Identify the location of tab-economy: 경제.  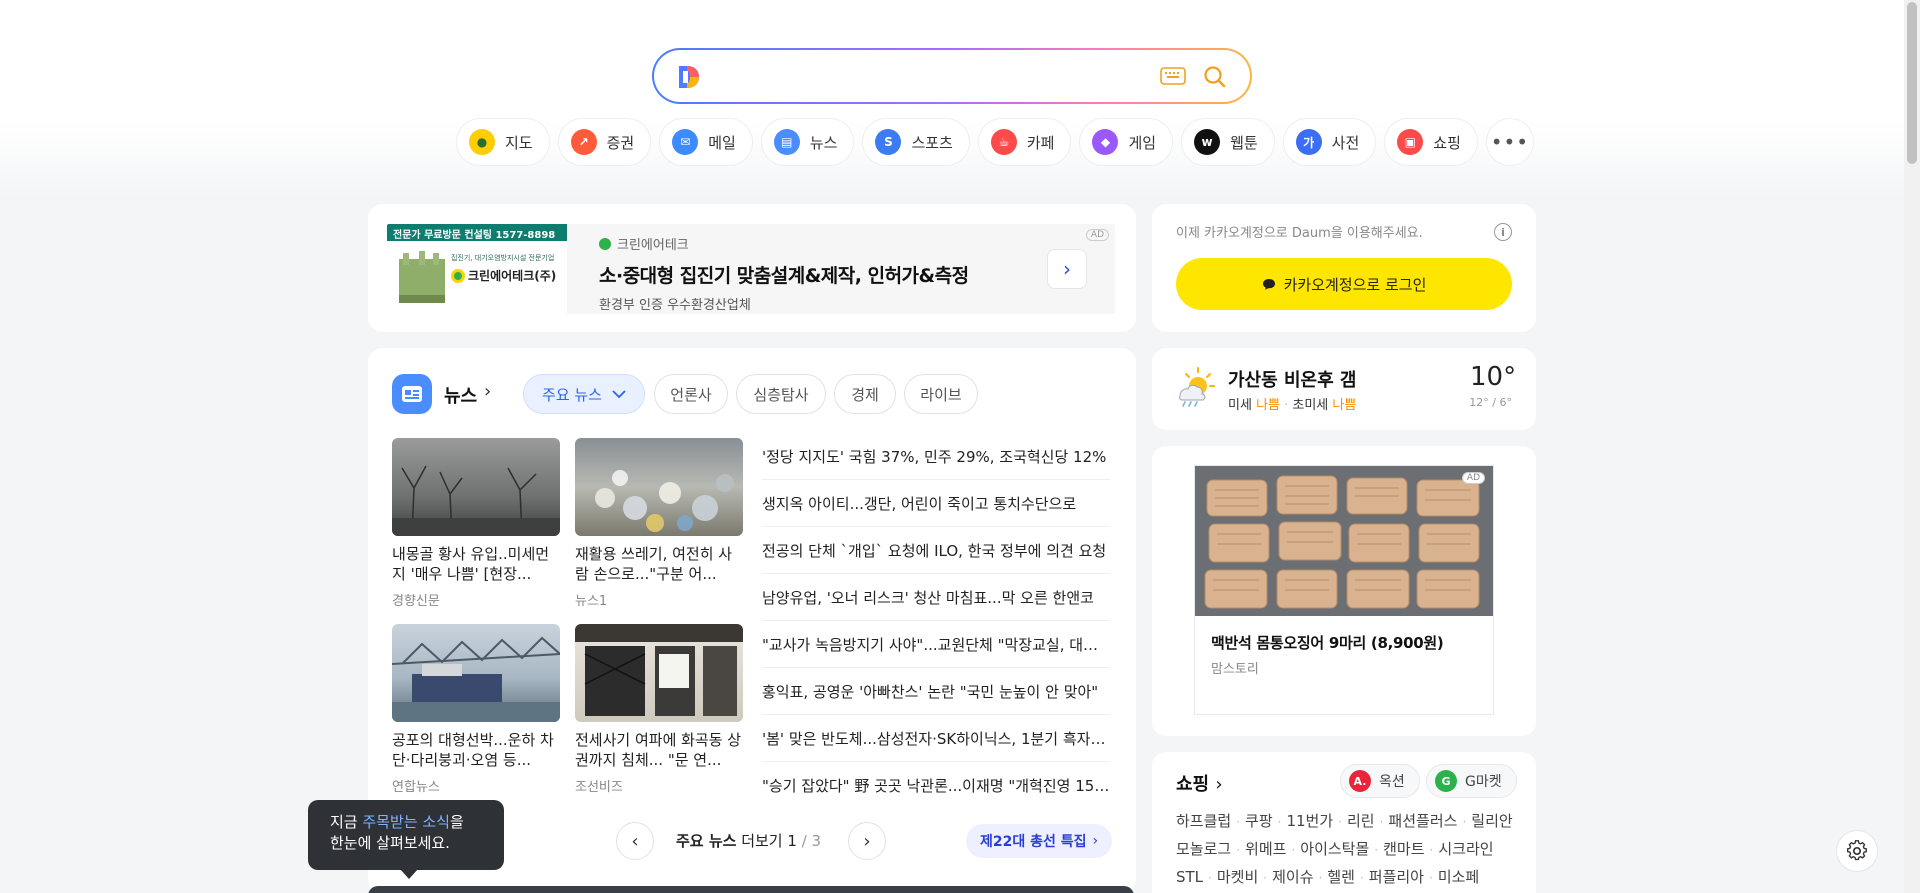
(865, 394).